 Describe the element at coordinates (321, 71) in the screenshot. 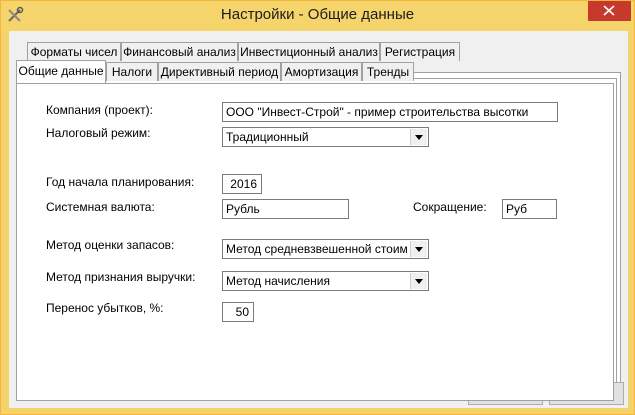

I see `tab-amortization: Амортизация` at that location.